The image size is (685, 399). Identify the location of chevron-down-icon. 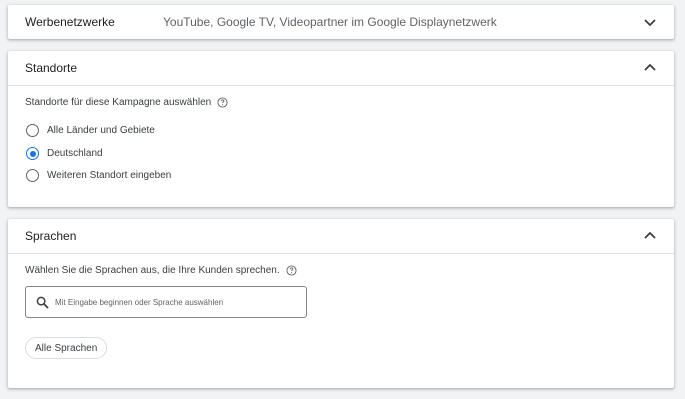
(650, 22).